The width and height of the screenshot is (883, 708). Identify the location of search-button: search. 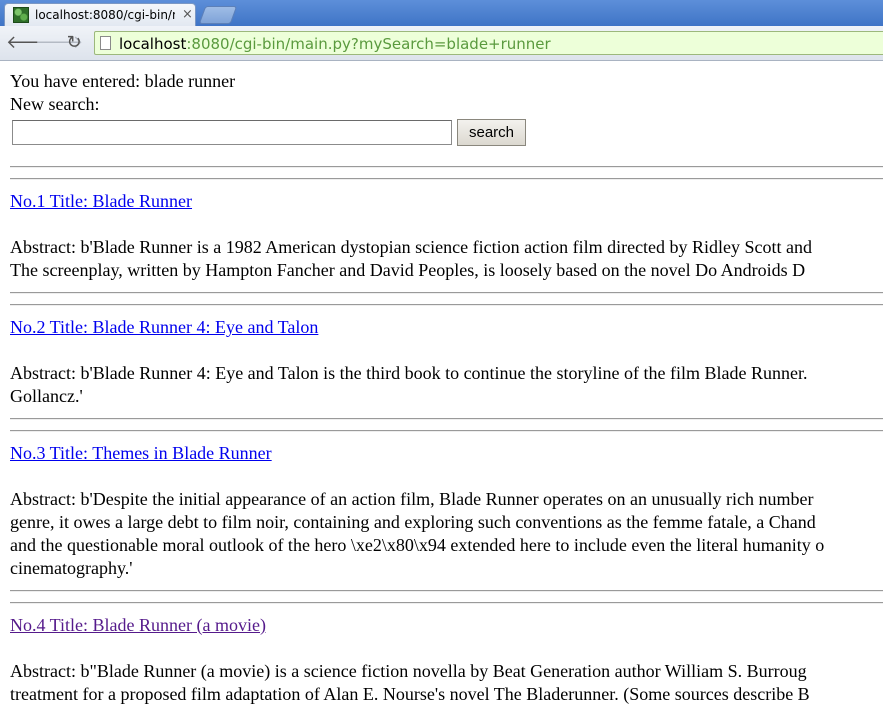
(491, 132).